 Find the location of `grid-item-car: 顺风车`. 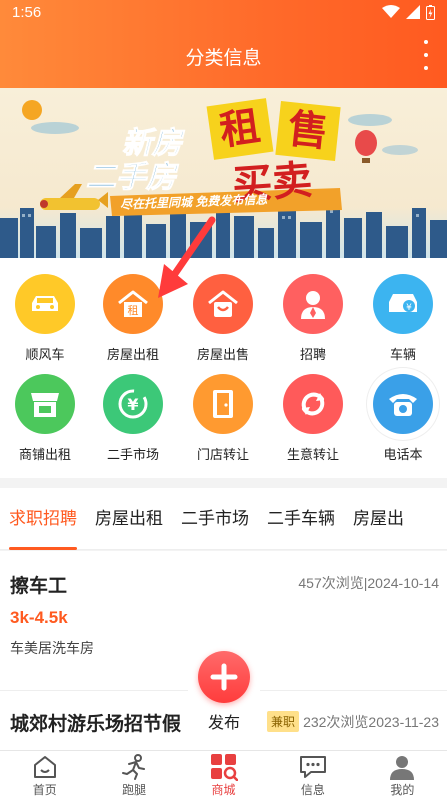

grid-item-car: 顺风车 is located at coordinates (45, 310).